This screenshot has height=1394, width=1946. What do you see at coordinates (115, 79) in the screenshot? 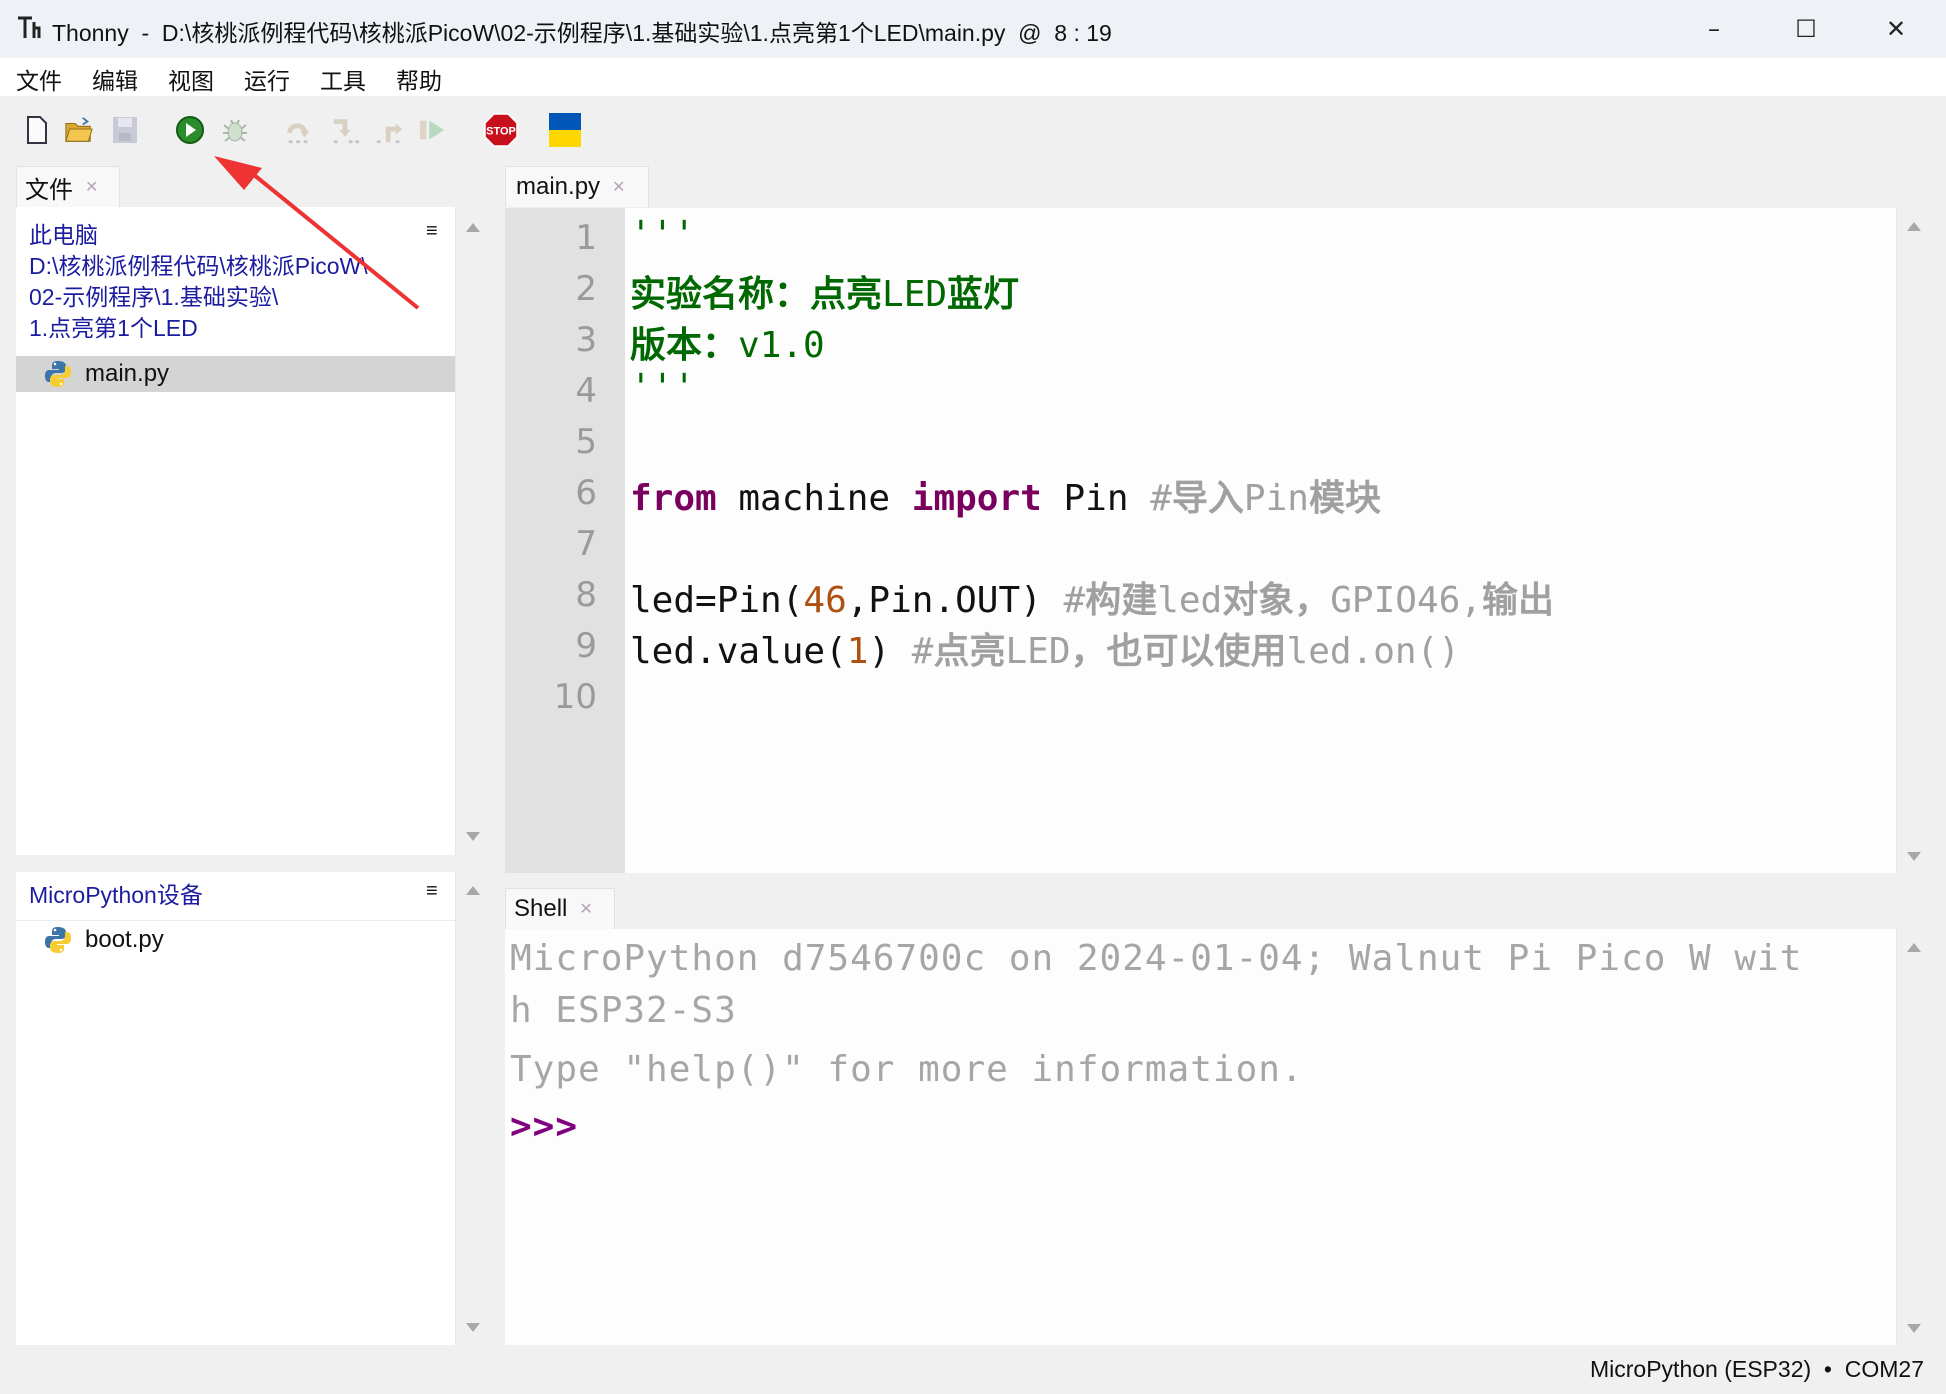
I see `menu-edit: 编辑` at bounding box center [115, 79].